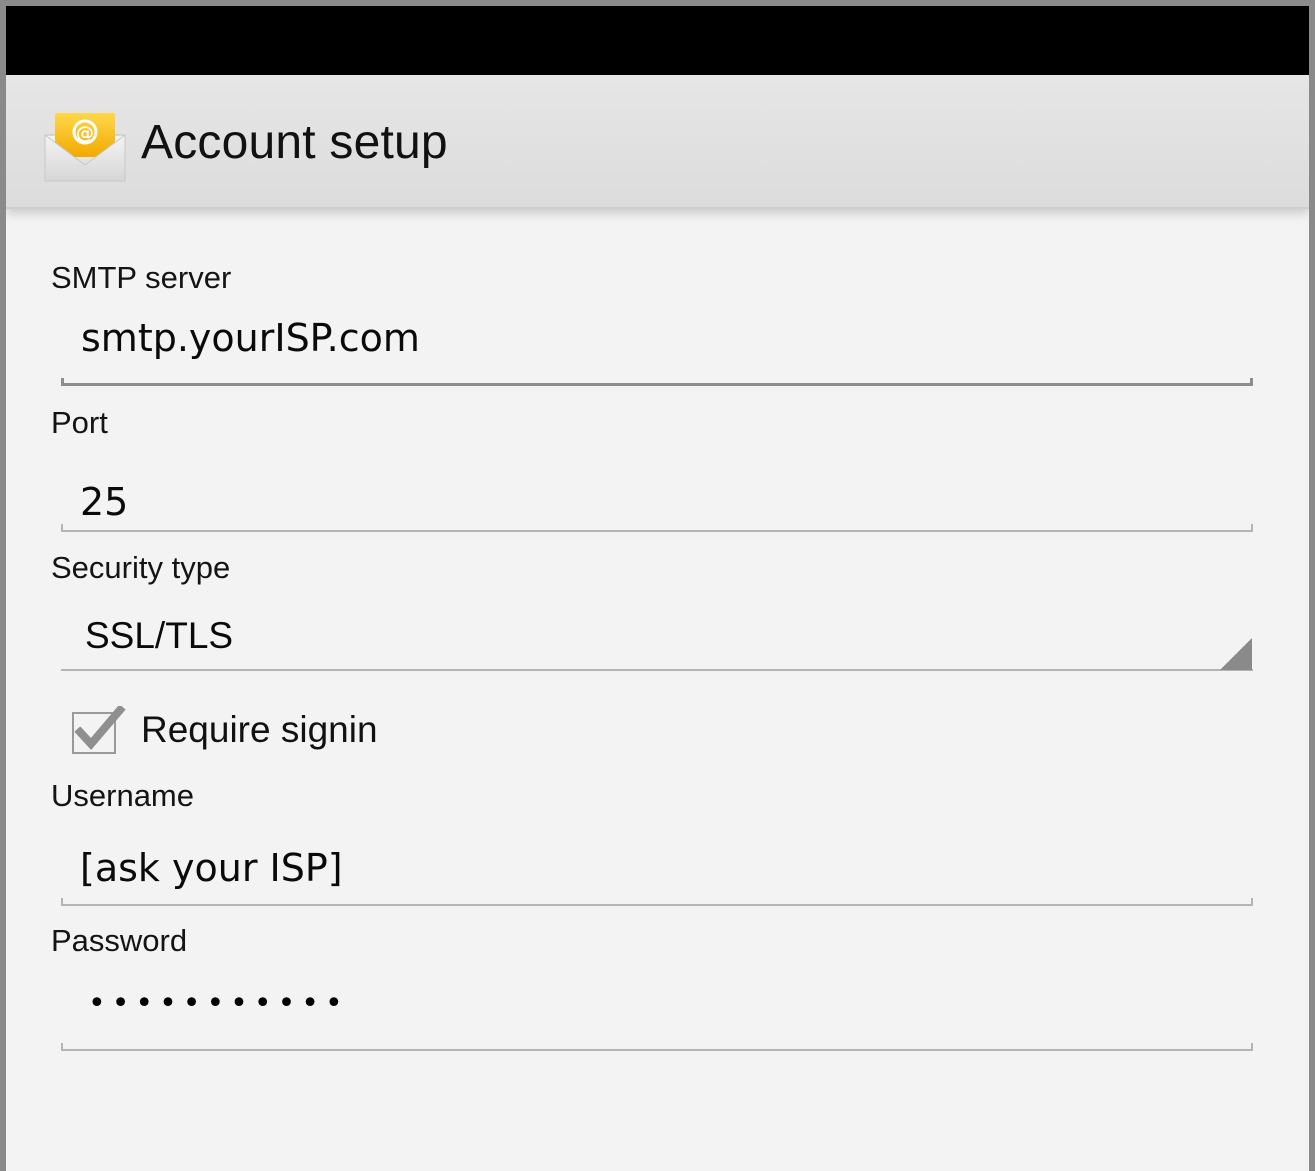  I want to click on password-underline, so click(657, 1047).